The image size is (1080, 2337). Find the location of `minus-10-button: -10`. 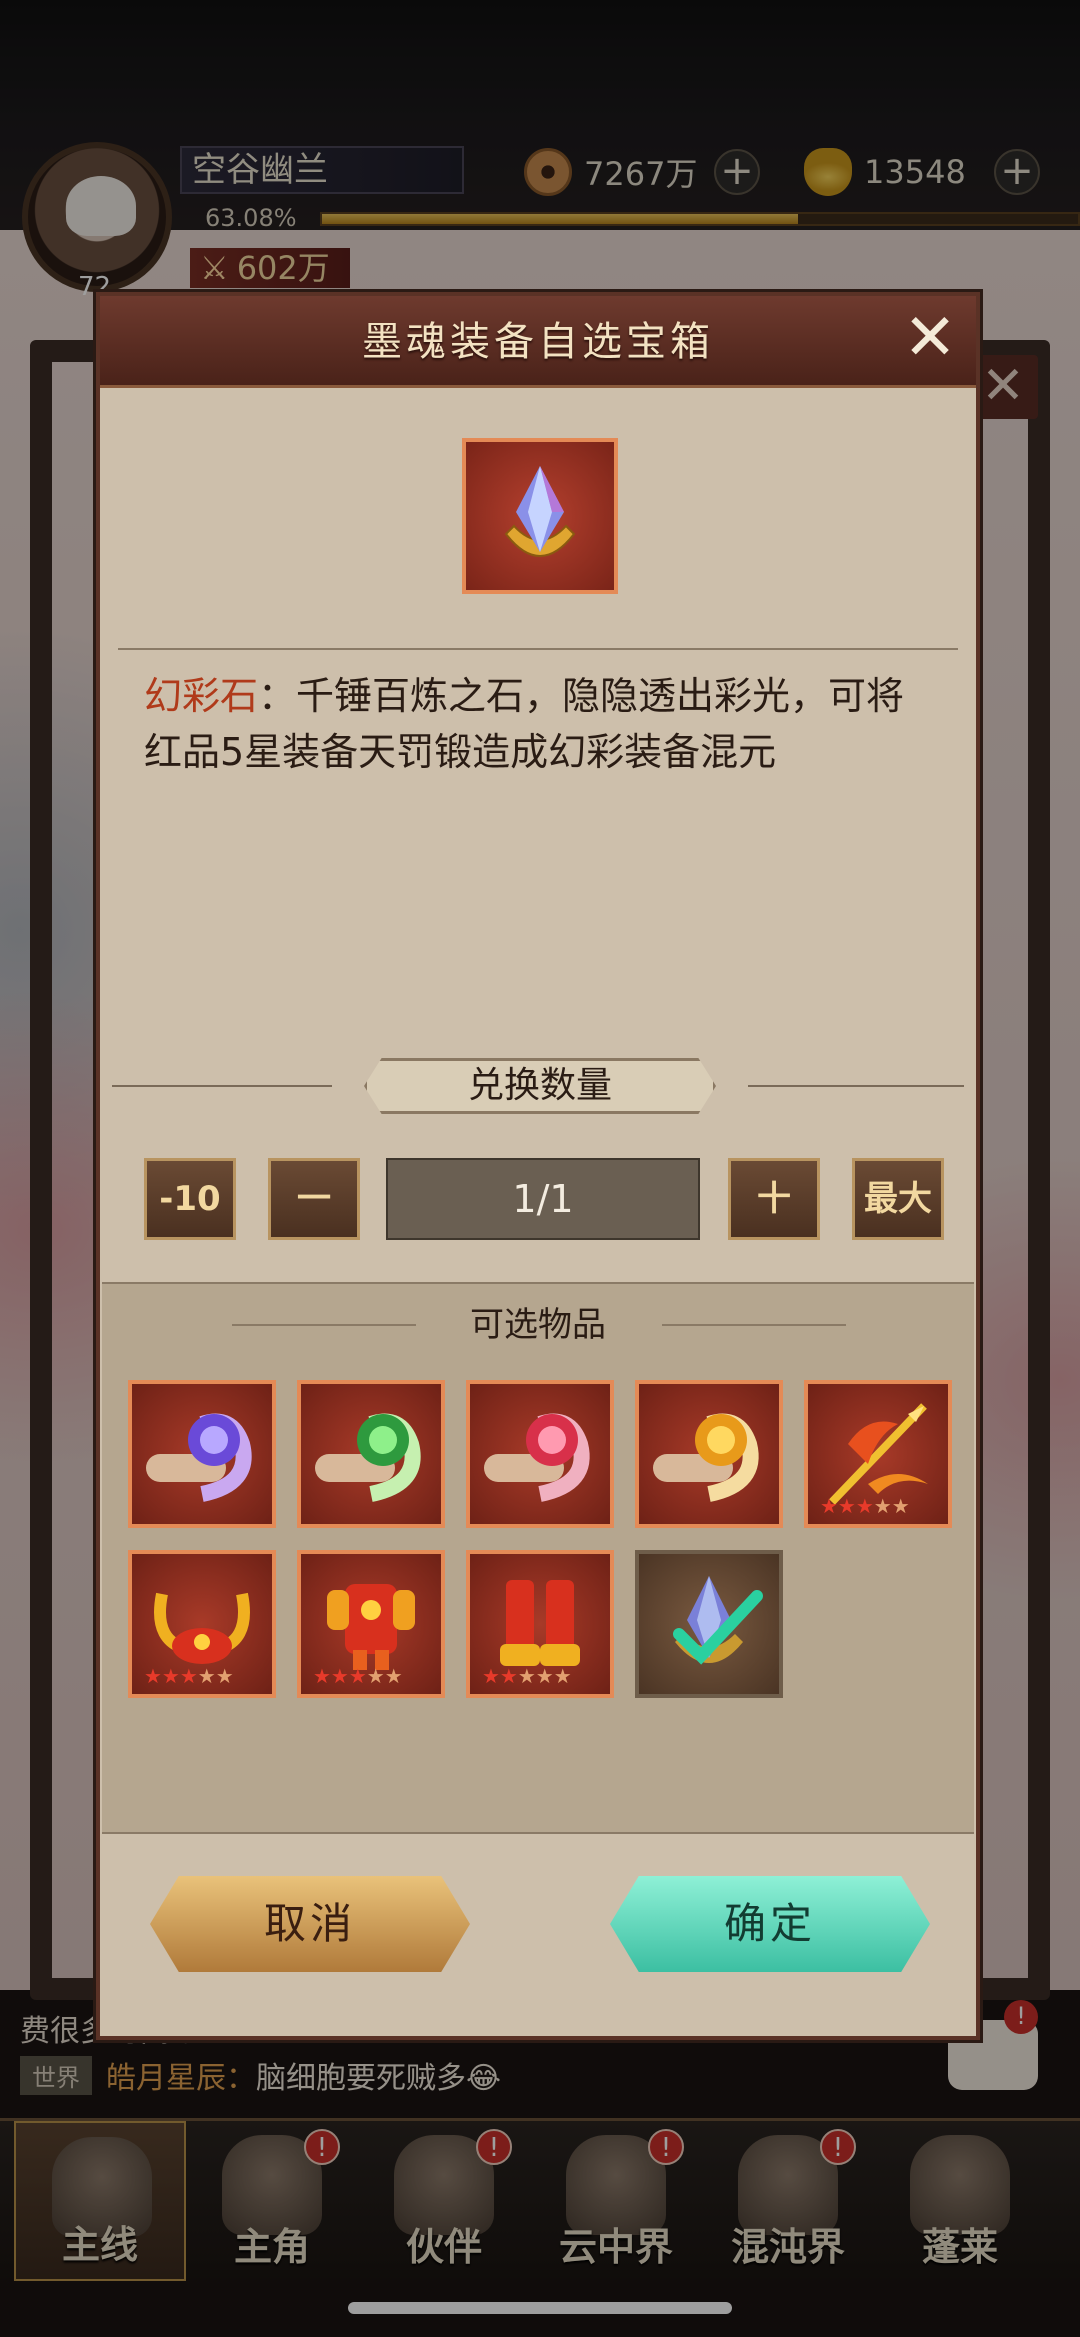

minus-10-button: -10 is located at coordinates (190, 1199).